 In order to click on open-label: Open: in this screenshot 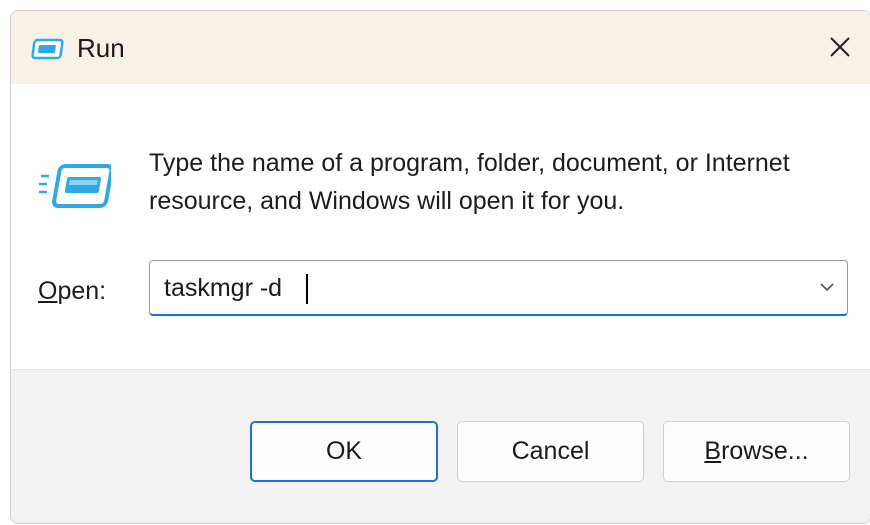, I will do `click(72, 291)`.